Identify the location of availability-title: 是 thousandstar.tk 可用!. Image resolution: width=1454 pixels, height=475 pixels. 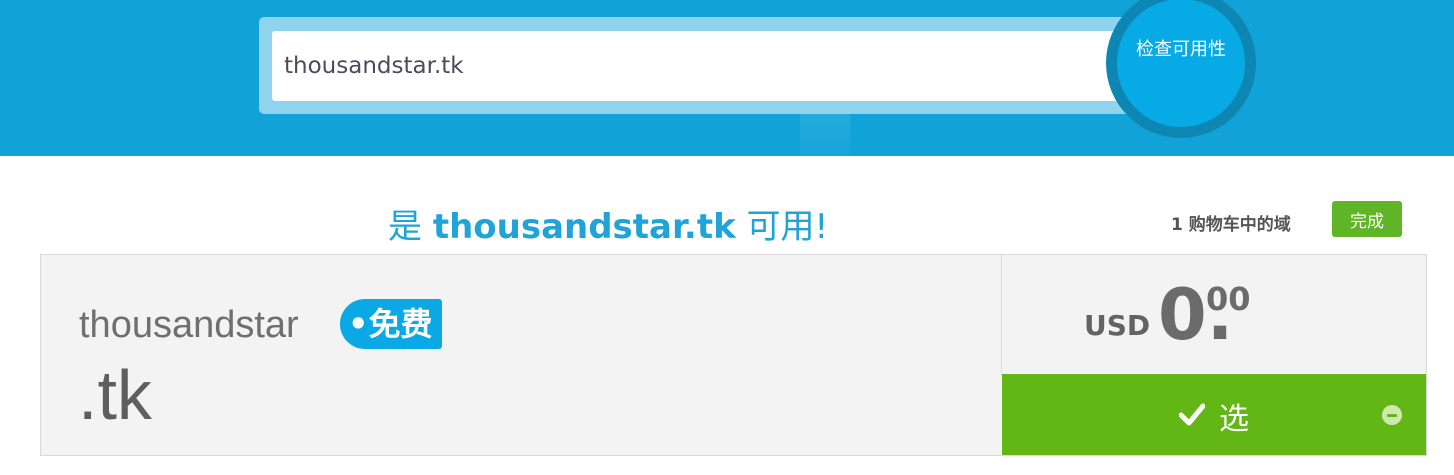
(608, 223).